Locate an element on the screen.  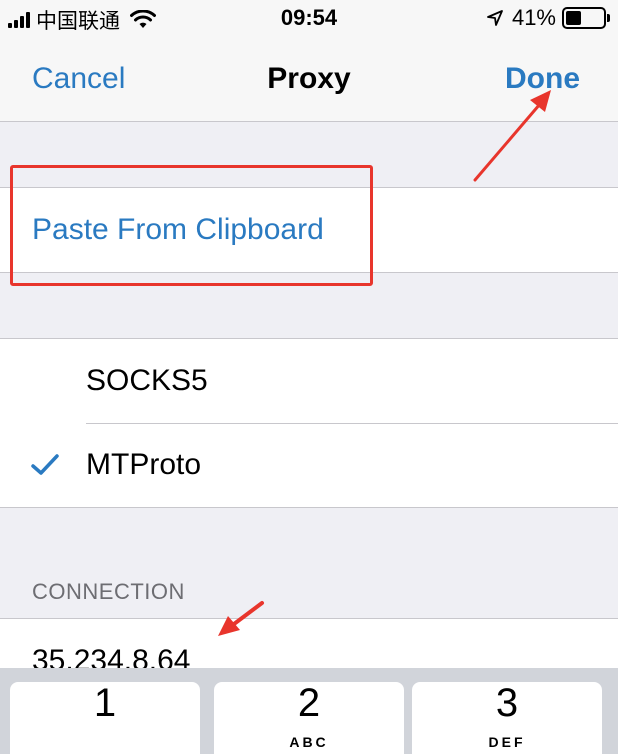
key-digit: 3 is located at coordinates (507, 703).